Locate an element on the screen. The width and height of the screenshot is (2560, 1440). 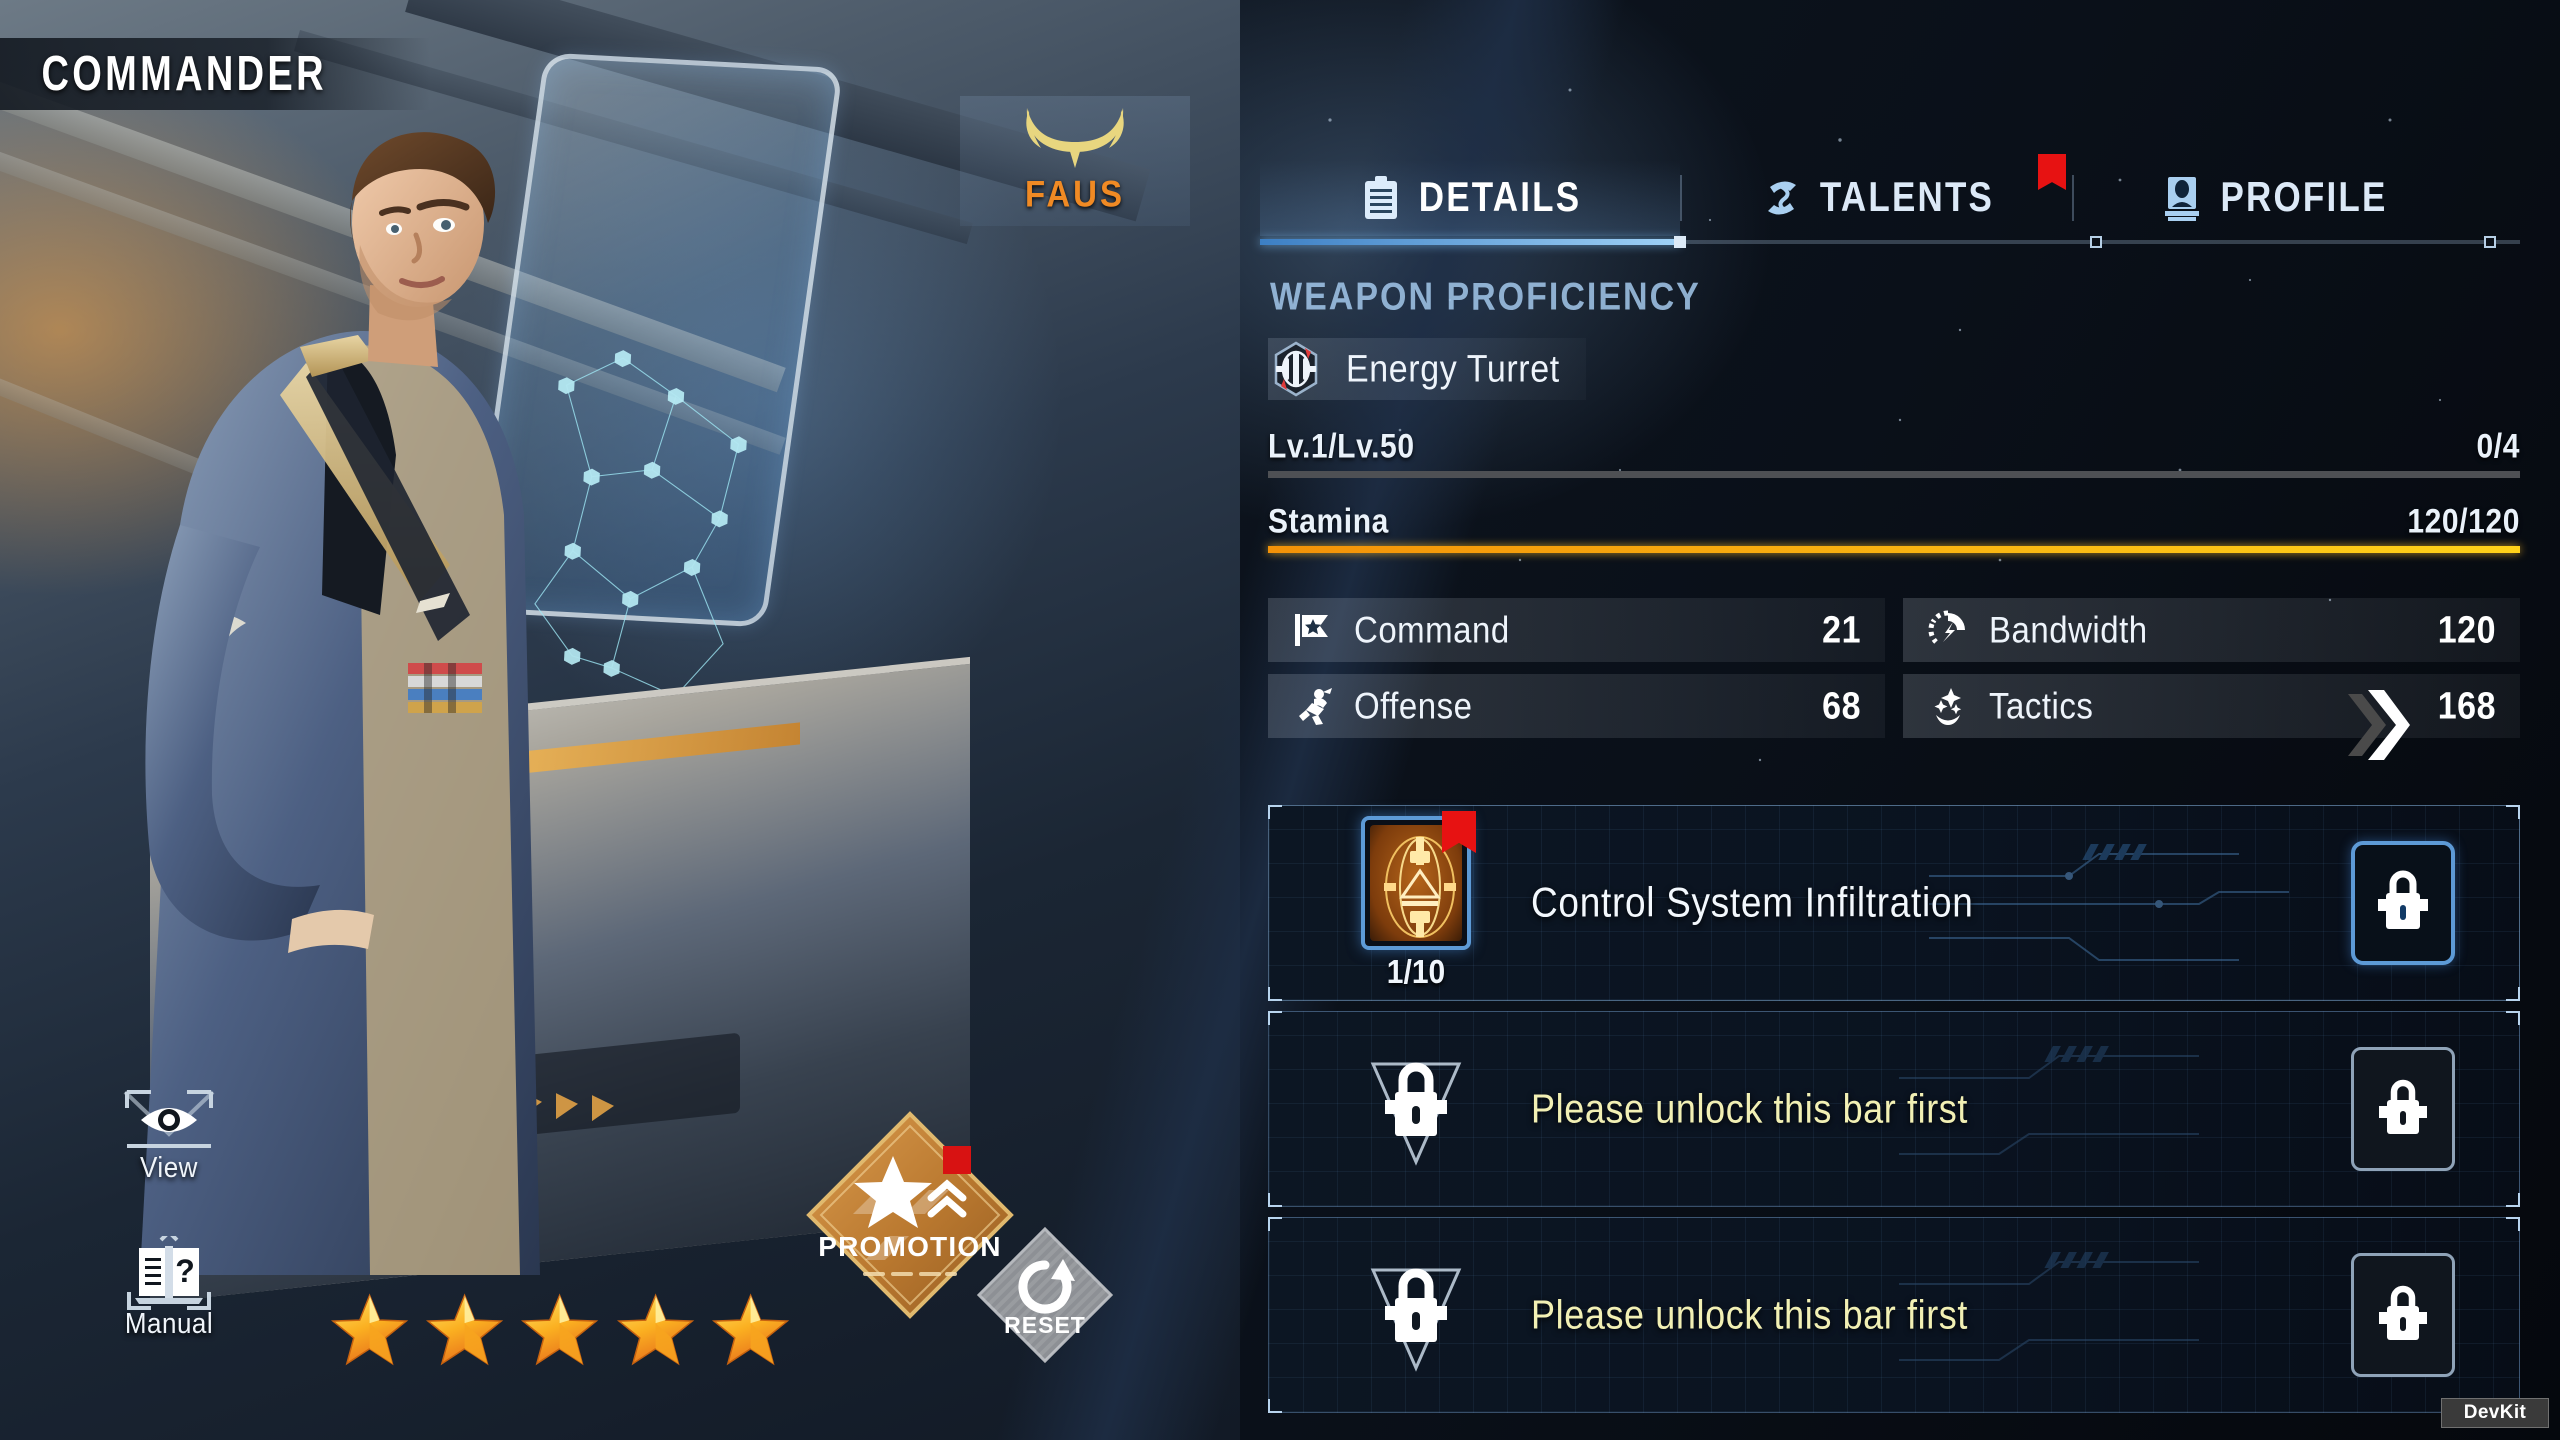
tab-profile: PROFILE is located at coordinates (2274, 198).